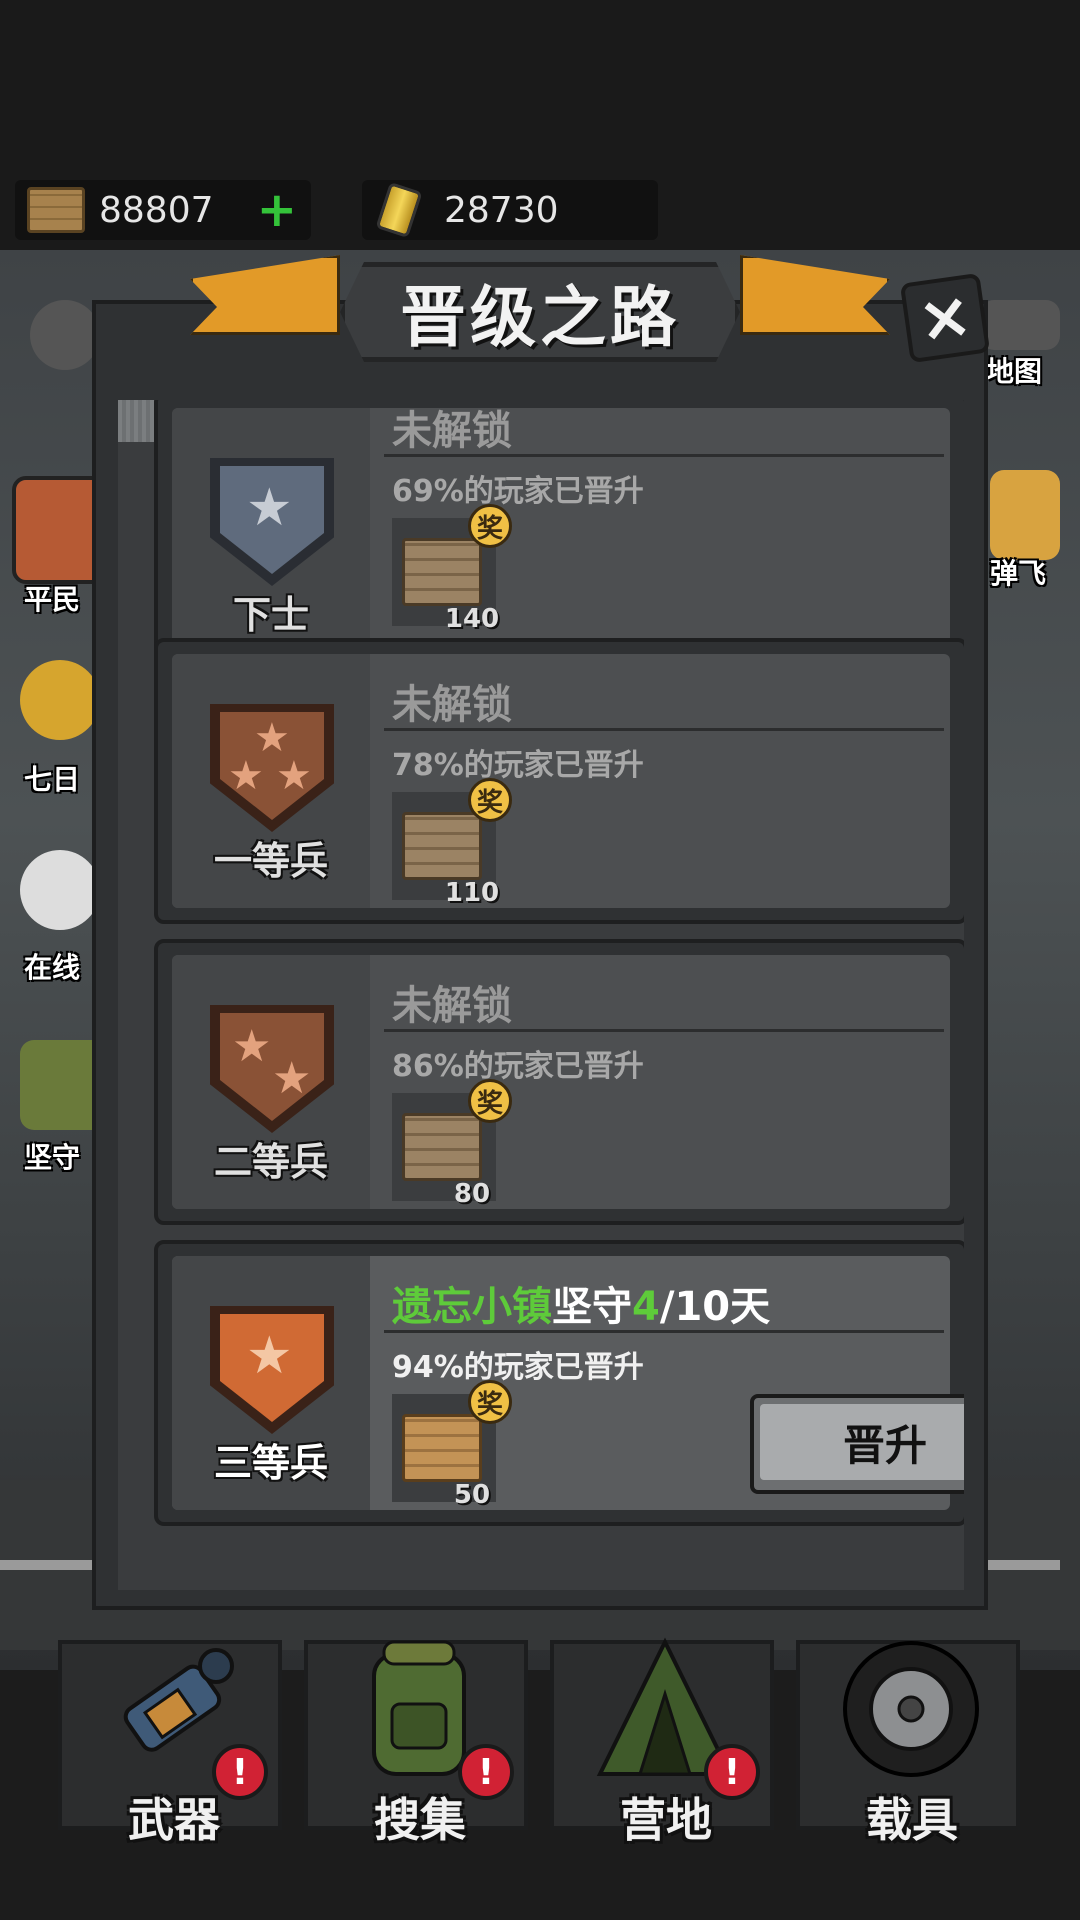 The width and height of the screenshot is (1080, 1920). What do you see at coordinates (472, 893) in the screenshot?
I see `reward-amount: 110` at bounding box center [472, 893].